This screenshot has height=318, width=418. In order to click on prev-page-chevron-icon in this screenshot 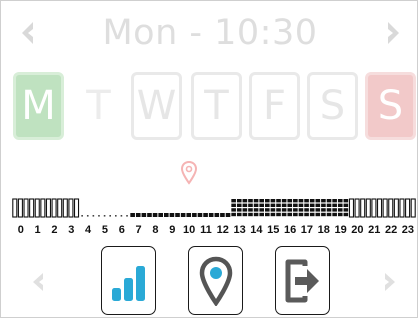, I will do `click(39, 282)`.